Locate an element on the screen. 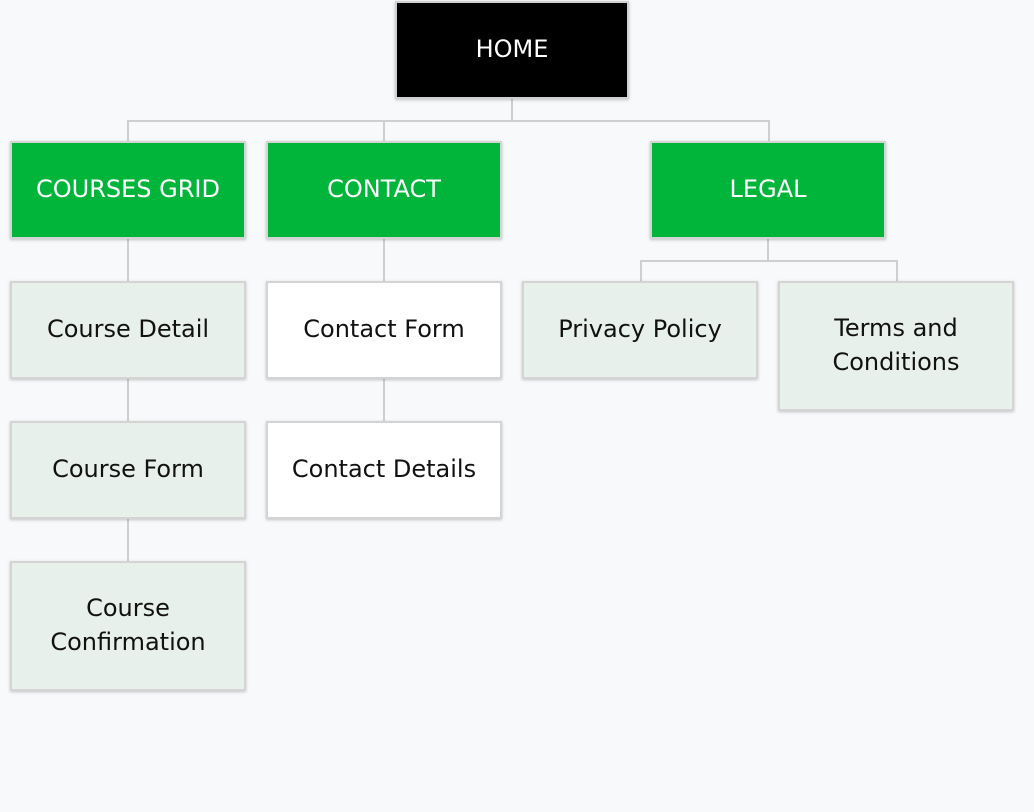 The width and height of the screenshot is (1034, 812). node-courses-grid-label: COURSES GRID is located at coordinates (128, 189).